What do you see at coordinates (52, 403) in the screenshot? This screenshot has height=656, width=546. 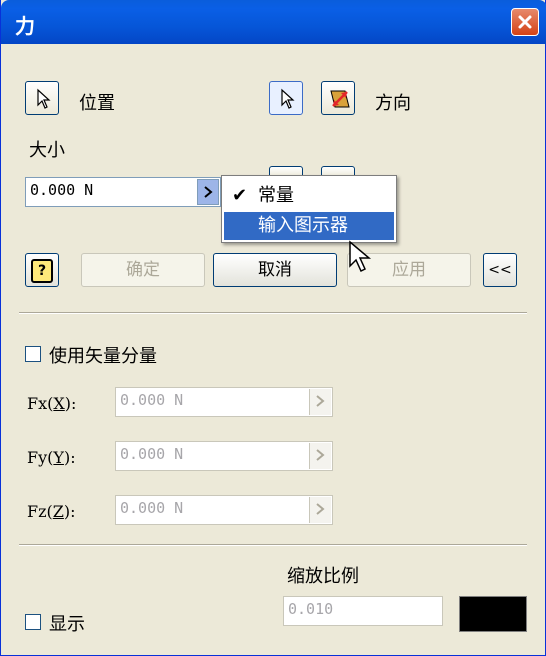 I see `fx-label: Fx(X):` at bounding box center [52, 403].